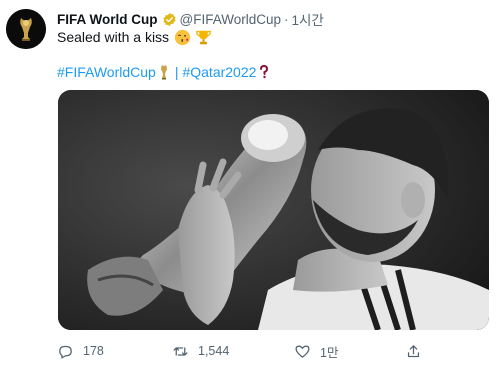 The height and width of the screenshot is (366, 500). I want to click on avatar, so click(26, 29).